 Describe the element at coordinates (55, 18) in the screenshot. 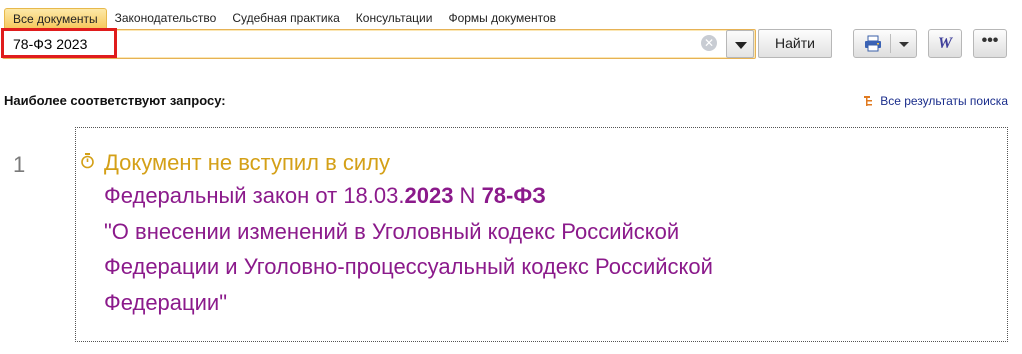

I see `tab-all-documents: Все документы` at that location.